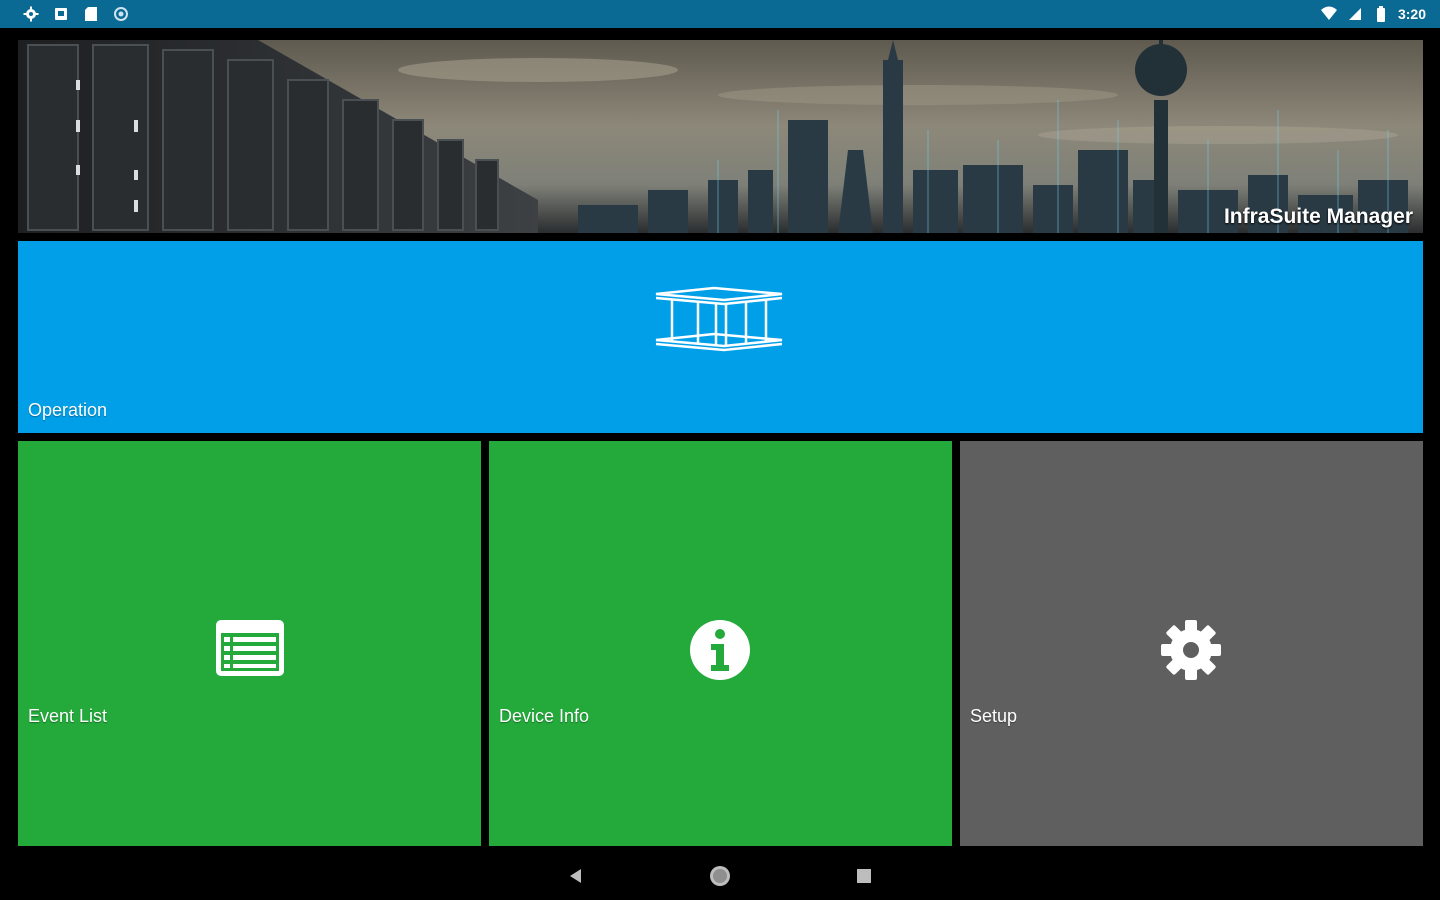 The width and height of the screenshot is (1440, 900). Describe the element at coordinates (1411, 14) in the screenshot. I see `status-time: 3:20` at that location.